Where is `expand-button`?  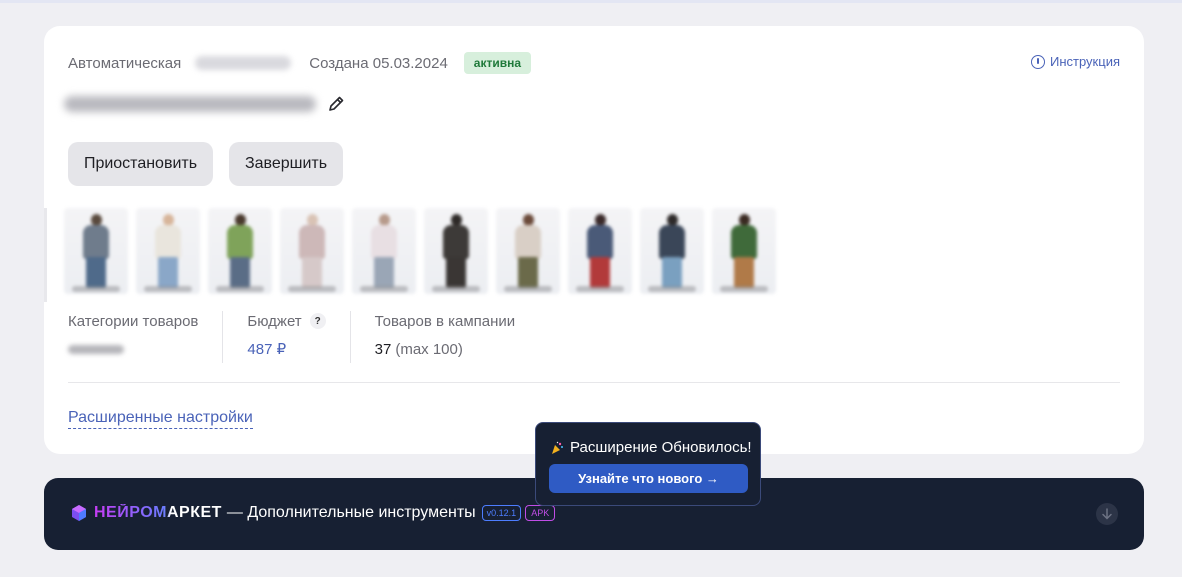 expand-button is located at coordinates (1107, 514).